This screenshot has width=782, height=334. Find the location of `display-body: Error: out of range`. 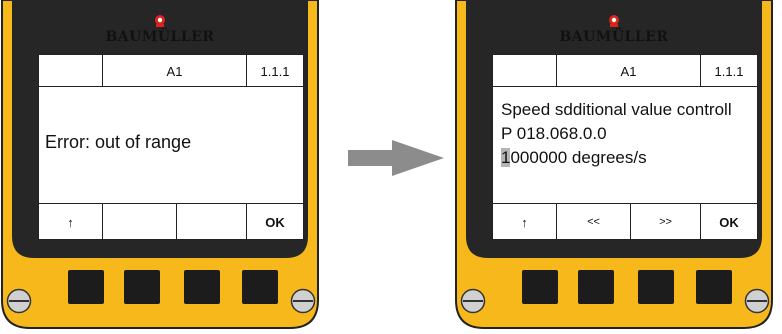

display-body: Error: out of range is located at coordinates (171, 145).